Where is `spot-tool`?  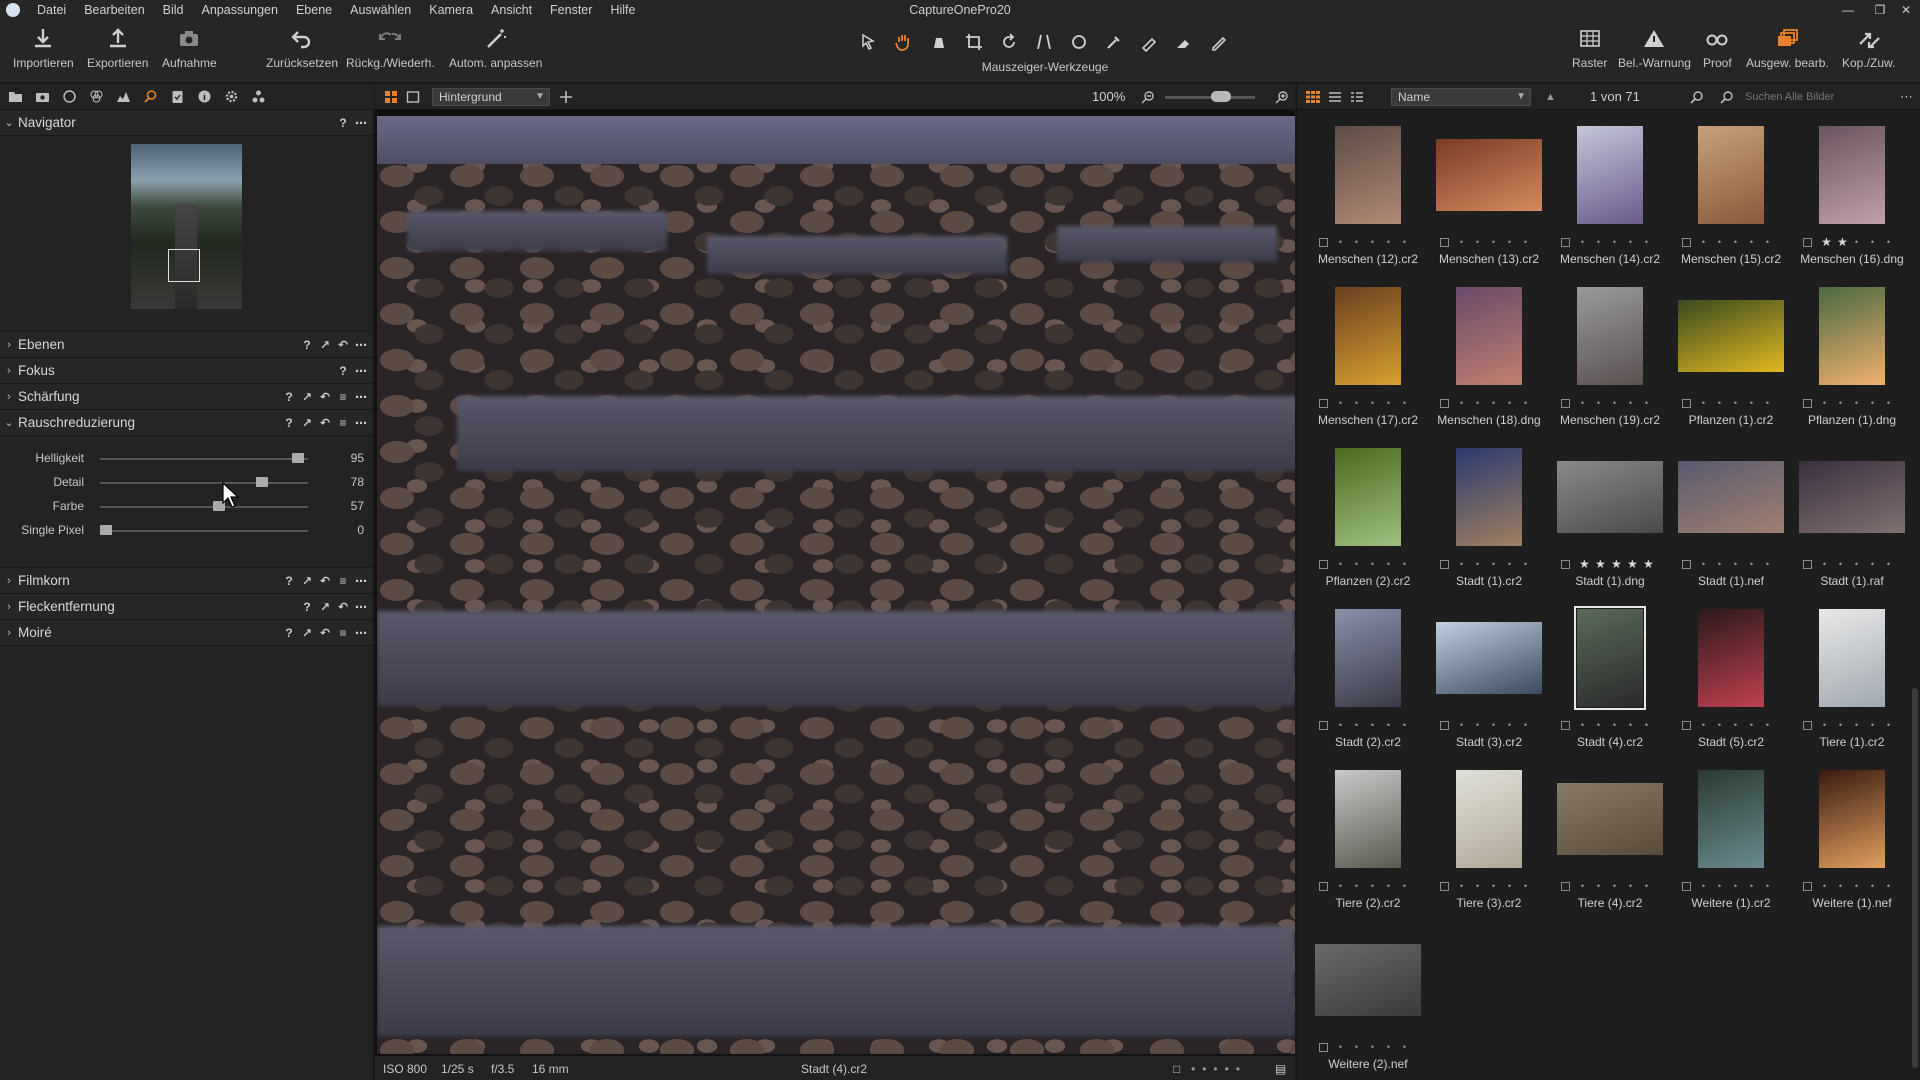
spot-tool is located at coordinates (1078, 42).